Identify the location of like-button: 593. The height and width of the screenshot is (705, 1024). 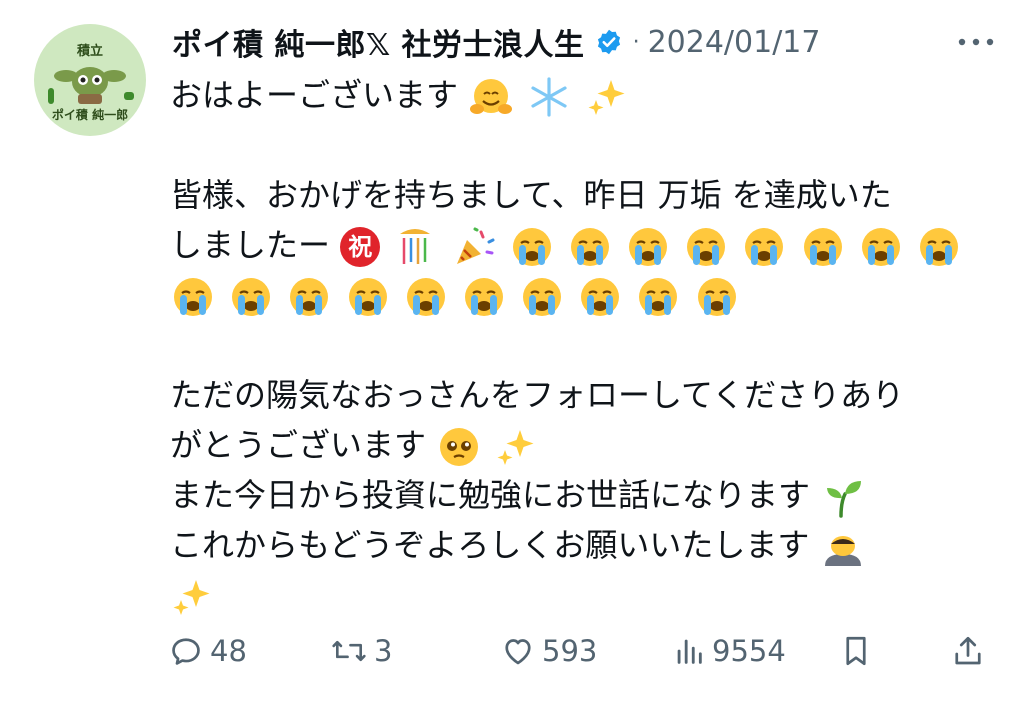
(548, 651).